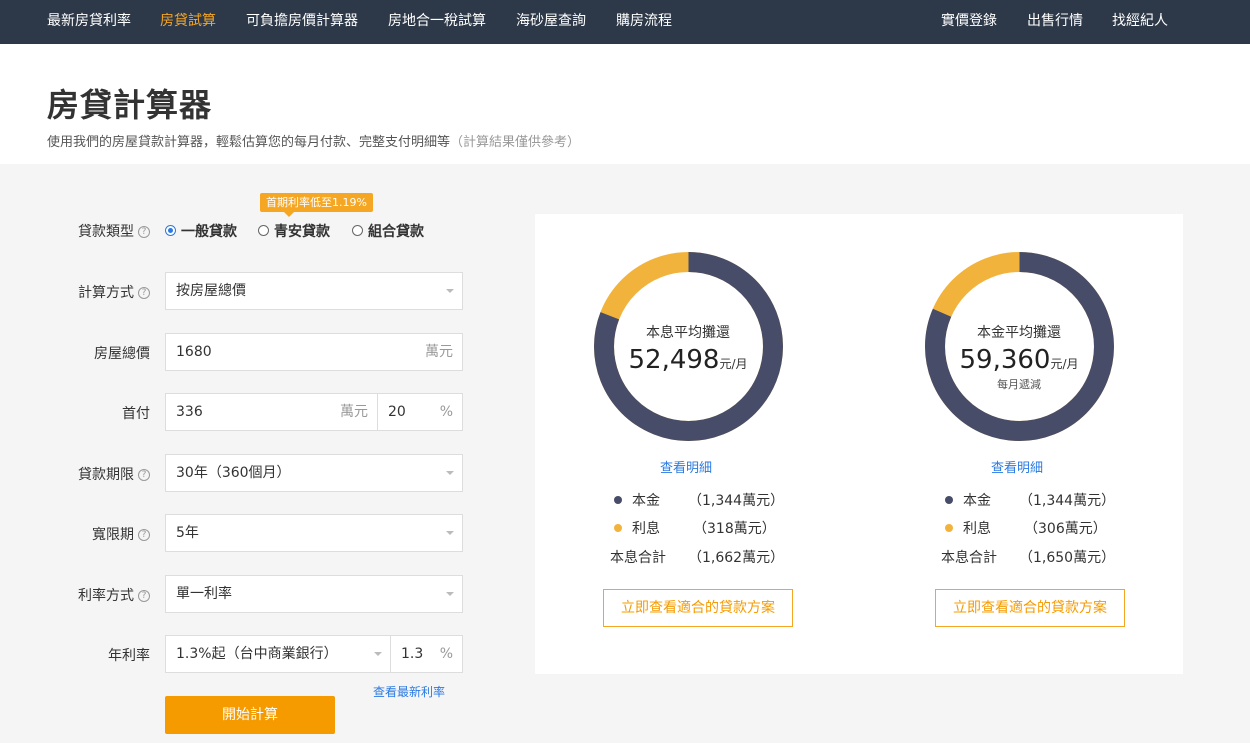  Describe the element at coordinates (420, 412) in the screenshot. I see `down-payment-percent-input: 20 %` at that location.